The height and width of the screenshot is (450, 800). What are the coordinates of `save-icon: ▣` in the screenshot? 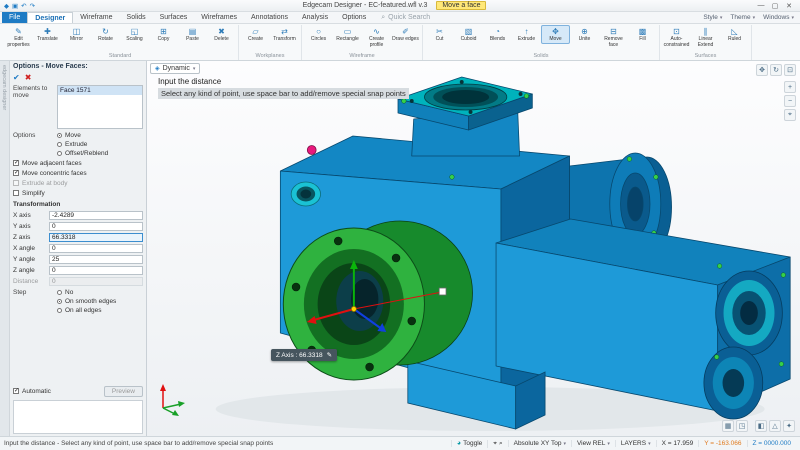 It's located at (15, 6).